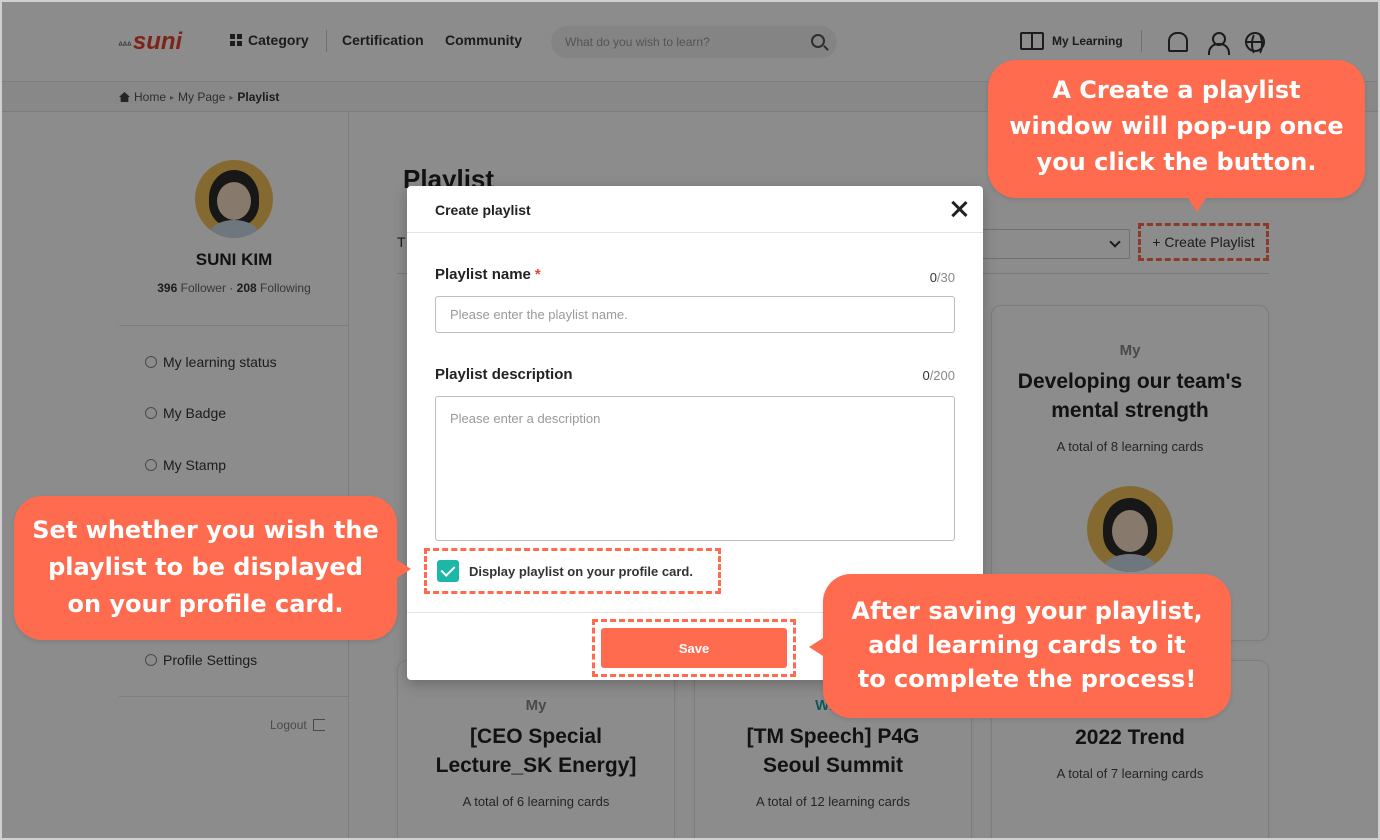 The height and width of the screenshot is (840, 1380). What do you see at coordinates (525, 418) in the screenshot?
I see `playlist-description-placeholder: Please enter a description` at bounding box center [525, 418].